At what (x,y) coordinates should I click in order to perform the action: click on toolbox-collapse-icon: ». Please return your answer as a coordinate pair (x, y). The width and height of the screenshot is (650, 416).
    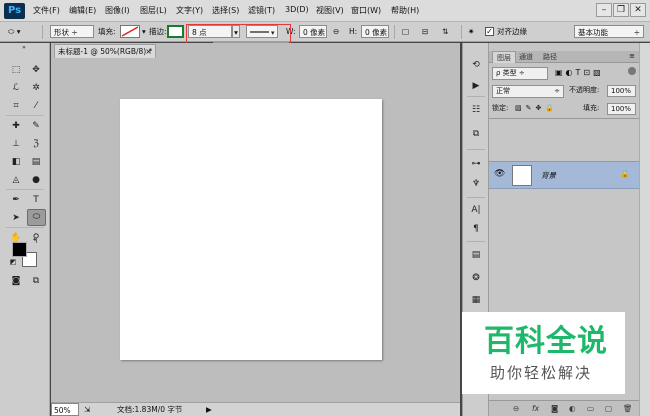
    Looking at the image, I should click on (24, 48).